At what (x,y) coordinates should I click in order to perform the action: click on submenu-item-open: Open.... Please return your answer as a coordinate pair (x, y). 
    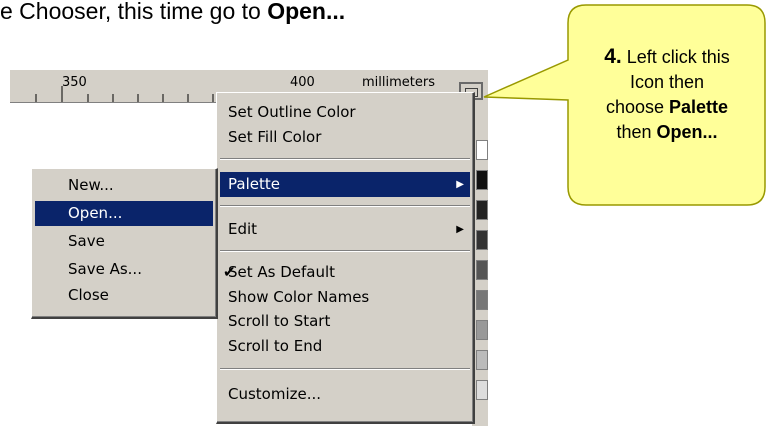
    Looking at the image, I should click on (124, 213).